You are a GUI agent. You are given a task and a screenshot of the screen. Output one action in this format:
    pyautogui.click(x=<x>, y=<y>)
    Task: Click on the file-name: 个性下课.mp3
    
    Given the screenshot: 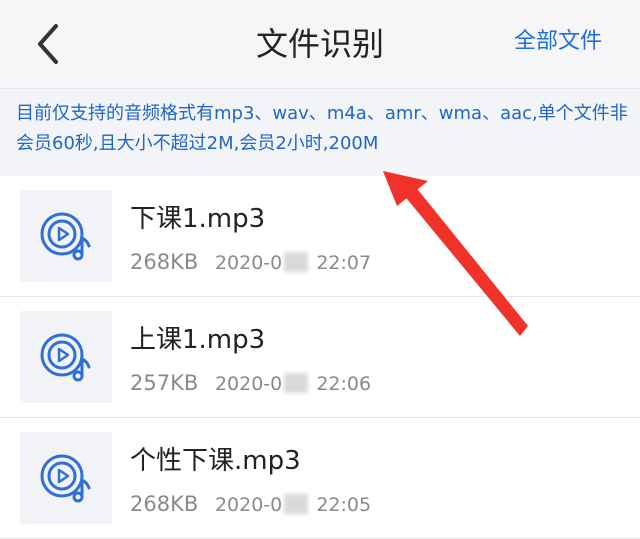 What is the action you would take?
    pyautogui.click(x=215, y=461)
    